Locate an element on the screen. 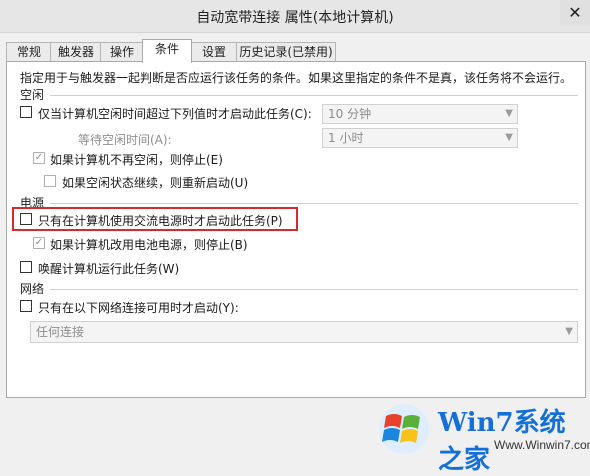 This screenshot has width=590, height=476. power-divider is located at coordinates (314, 203).